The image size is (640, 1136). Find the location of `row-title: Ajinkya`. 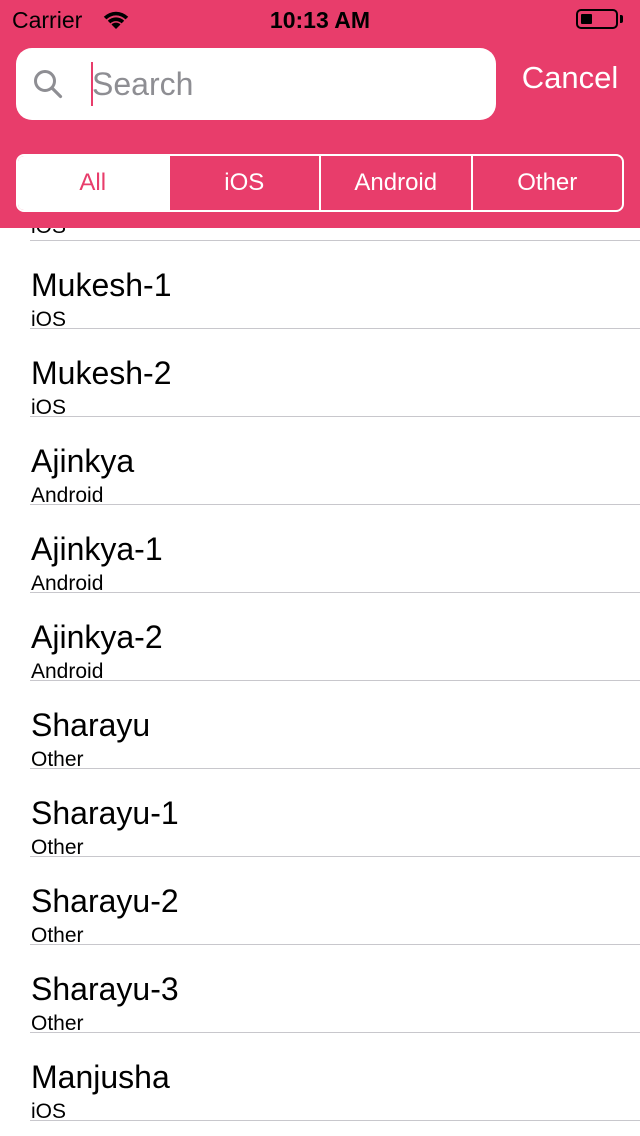

row-title: Ajinkya is located at coordinates (83, 461).